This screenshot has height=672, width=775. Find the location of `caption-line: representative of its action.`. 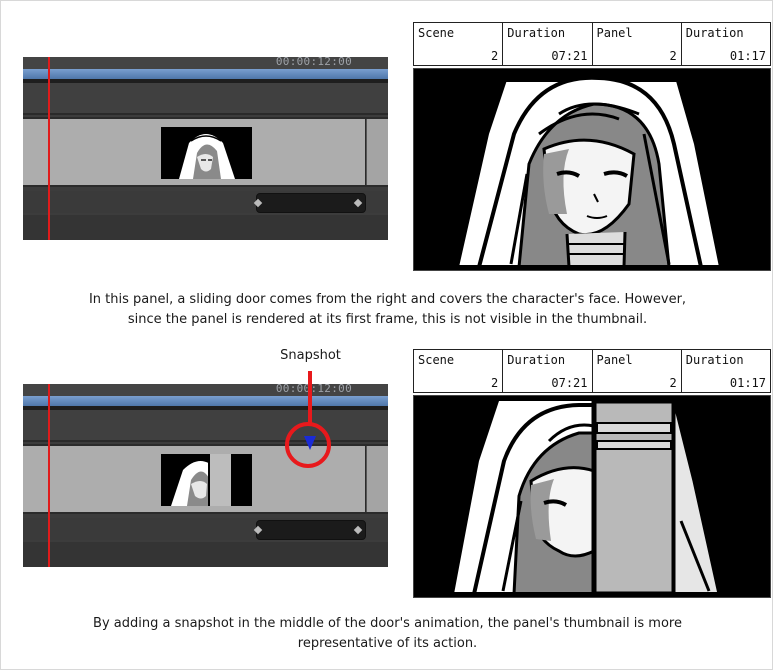

caption-line: representative of its action. is located at coordinates (387, 643).